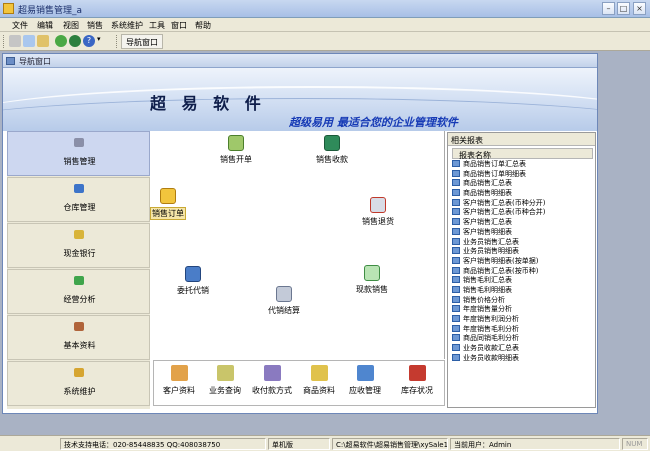 The width and height of the screenshot is (650, 451). Describe the element at coordinates (487, 280) in the screenshot. I see `report-label: 销售毛利汇总表` at that location.